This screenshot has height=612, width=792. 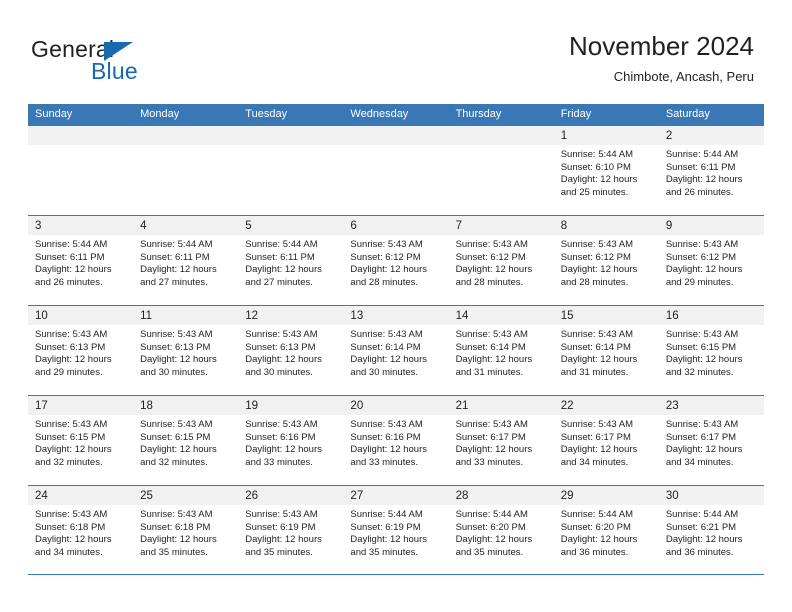 I want to click on weekday-header-friday: Friday, so click(x=576, y=114).